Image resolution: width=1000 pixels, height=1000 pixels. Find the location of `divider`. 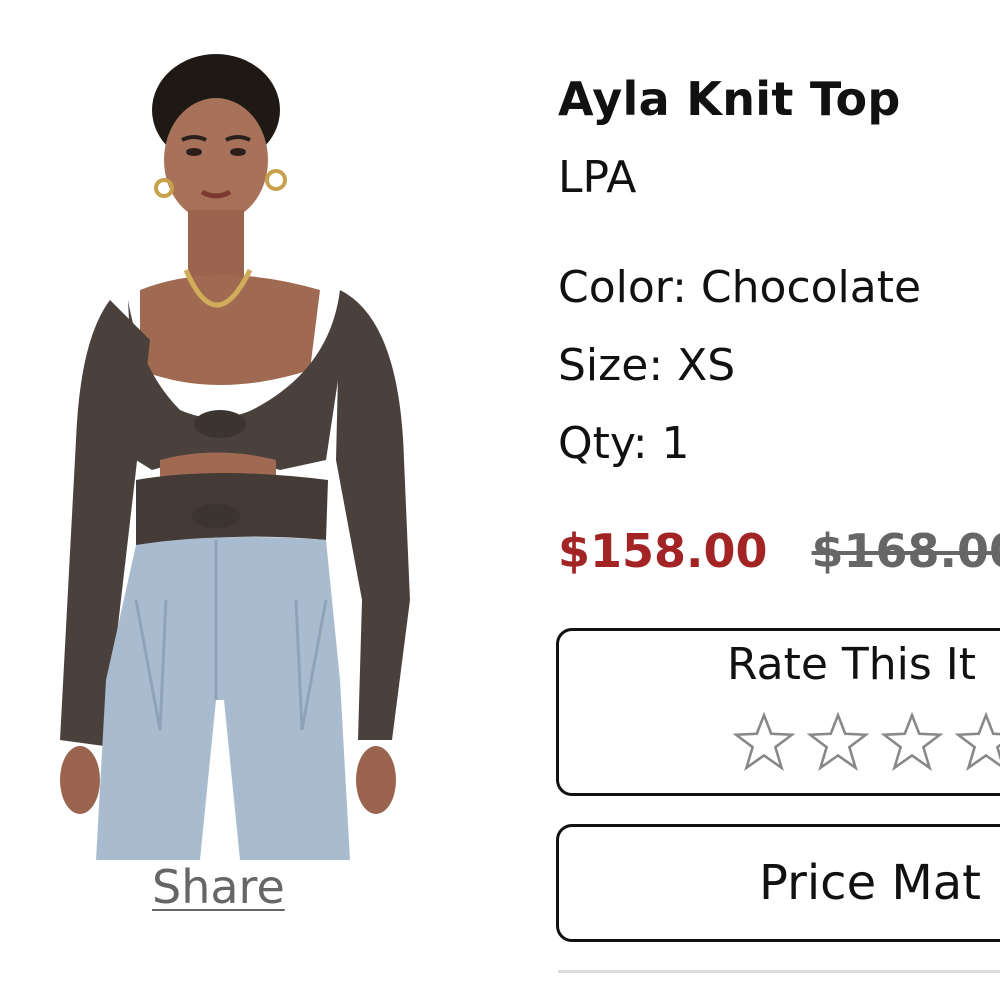

divider is located at coordinates (779, 971).